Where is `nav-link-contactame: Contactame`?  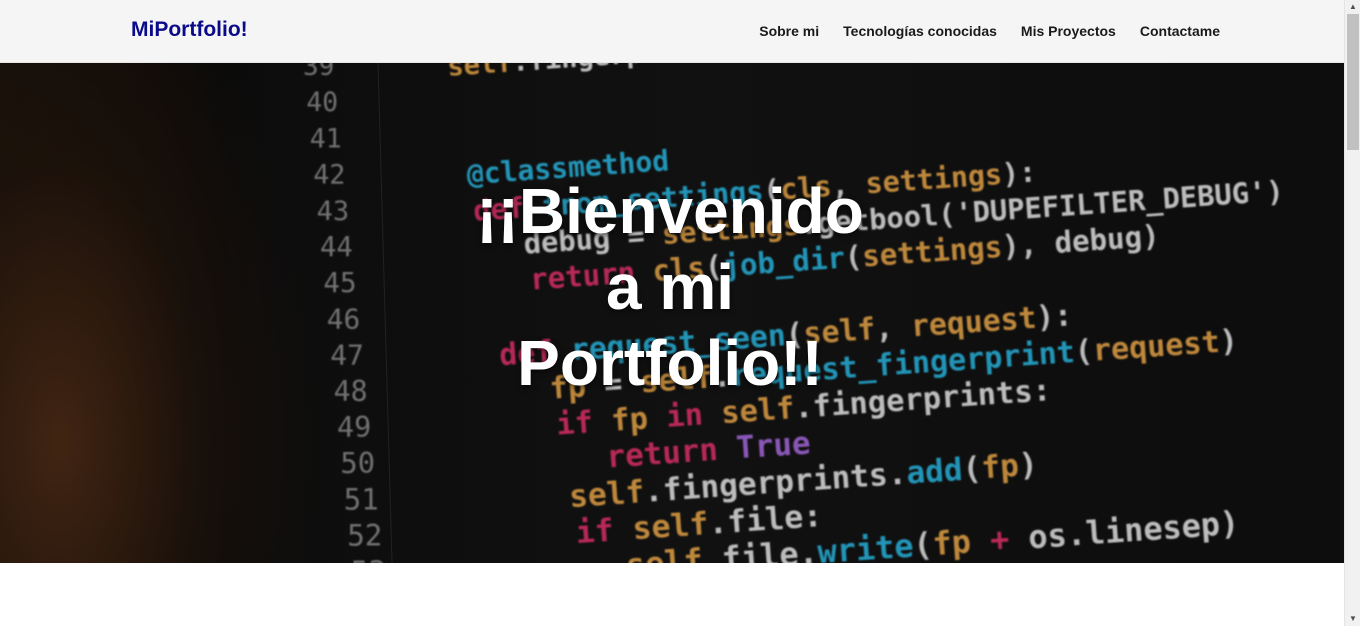
nav-link-contactame: Contactame is located at coordinates (1180, 31).